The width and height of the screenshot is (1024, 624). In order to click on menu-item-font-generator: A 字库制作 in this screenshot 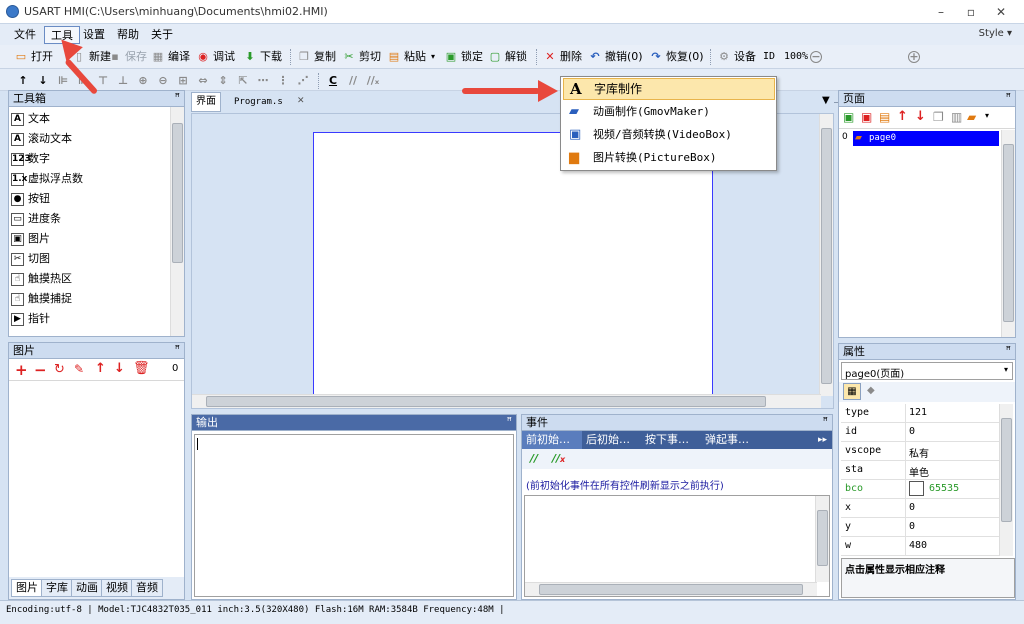, I will do `click(669, 89)`.